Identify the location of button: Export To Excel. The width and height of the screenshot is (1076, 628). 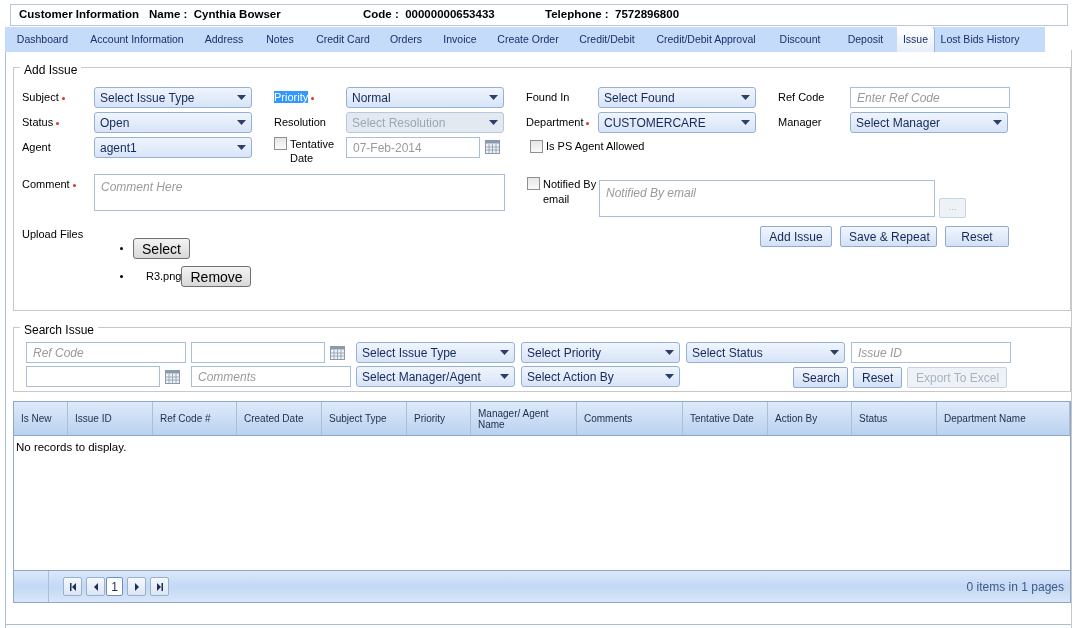
(957, 377).